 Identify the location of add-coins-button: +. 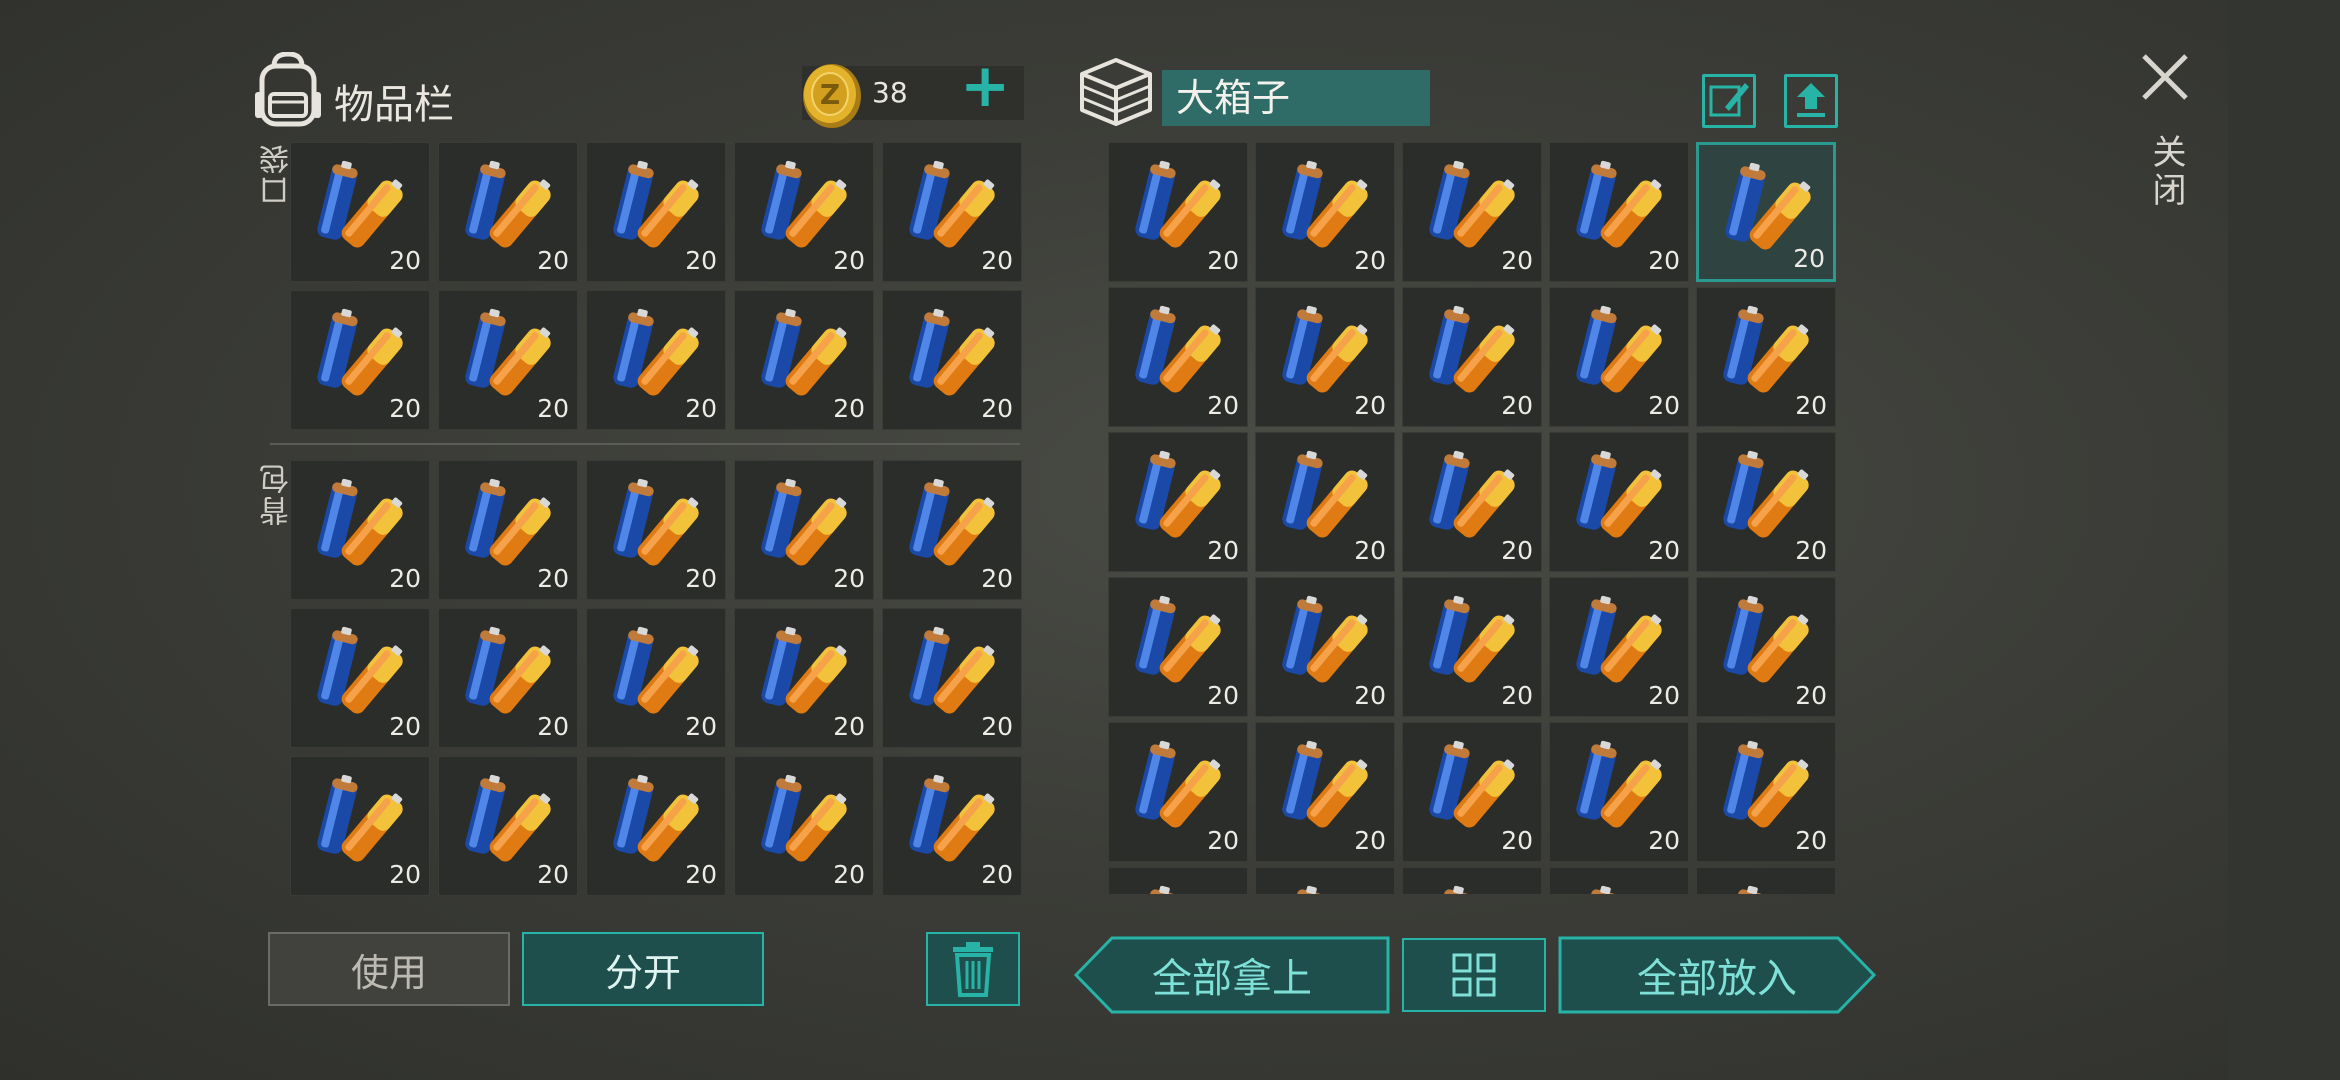
(985, 86).